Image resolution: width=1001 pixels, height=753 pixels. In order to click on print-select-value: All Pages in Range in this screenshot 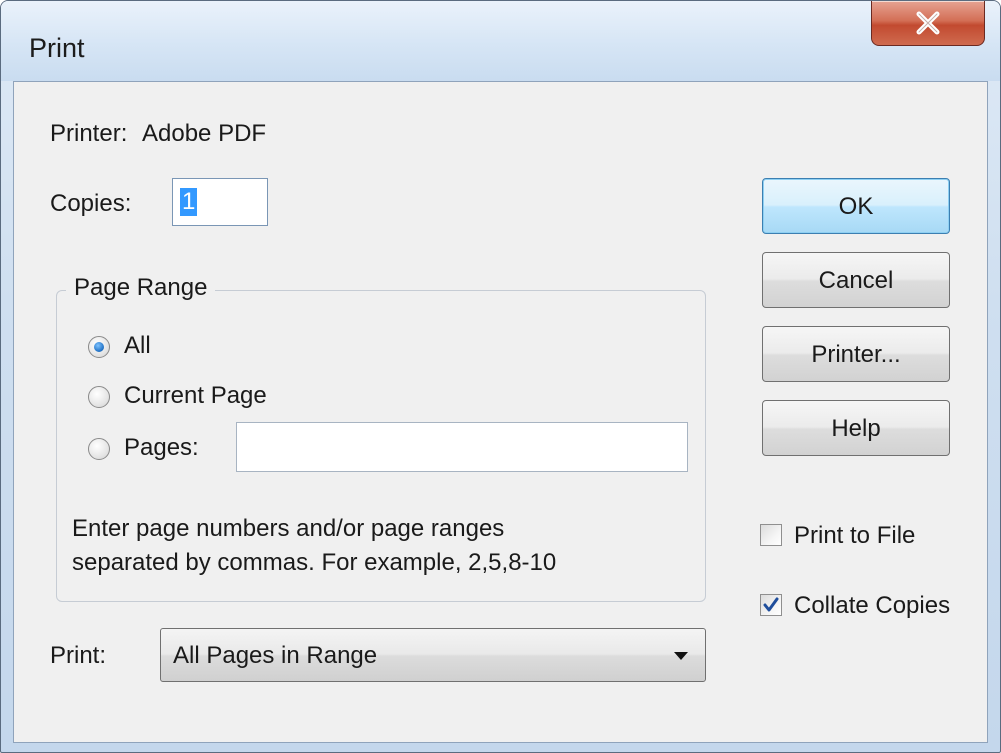, I will do `click(275, 655)`.